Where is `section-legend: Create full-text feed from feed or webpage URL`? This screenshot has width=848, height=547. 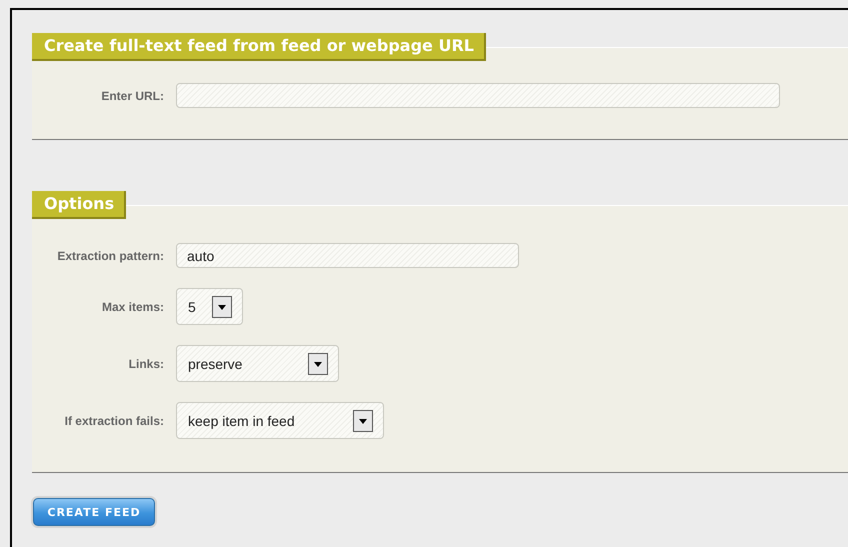
section-legend: Create full-text feed from feed or webpage URL is located at coordinates (259, 47).